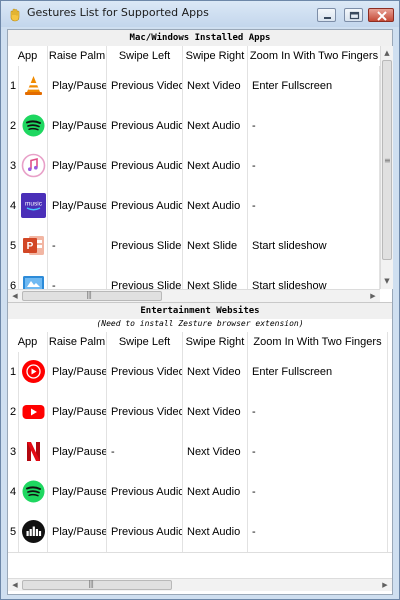 This screenshot has width=400, height=600. I want to click on row-number: 3, so click(13, 452).